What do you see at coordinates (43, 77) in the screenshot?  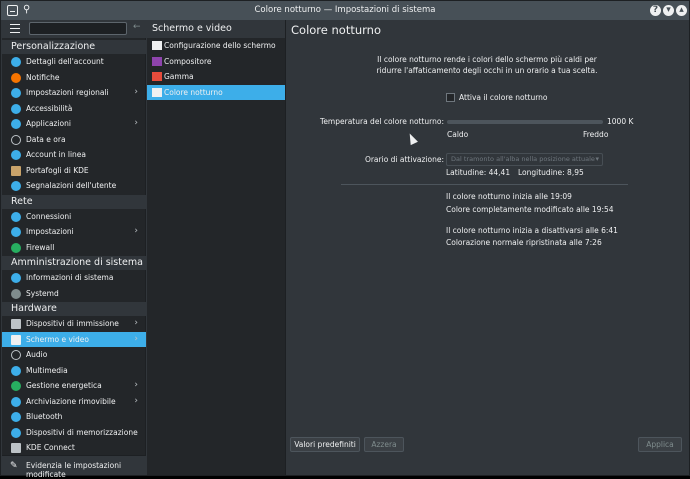 I see `sidebar-item-label: Notifiche` at bounding box center [43, 77].